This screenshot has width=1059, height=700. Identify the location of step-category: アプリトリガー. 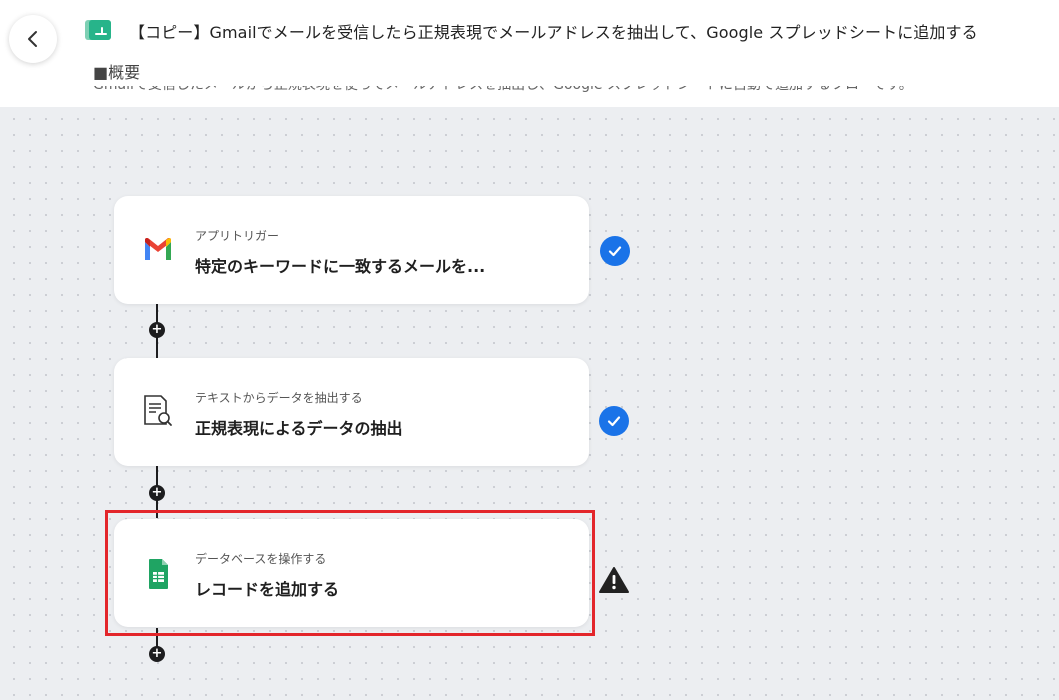
(237, 236).